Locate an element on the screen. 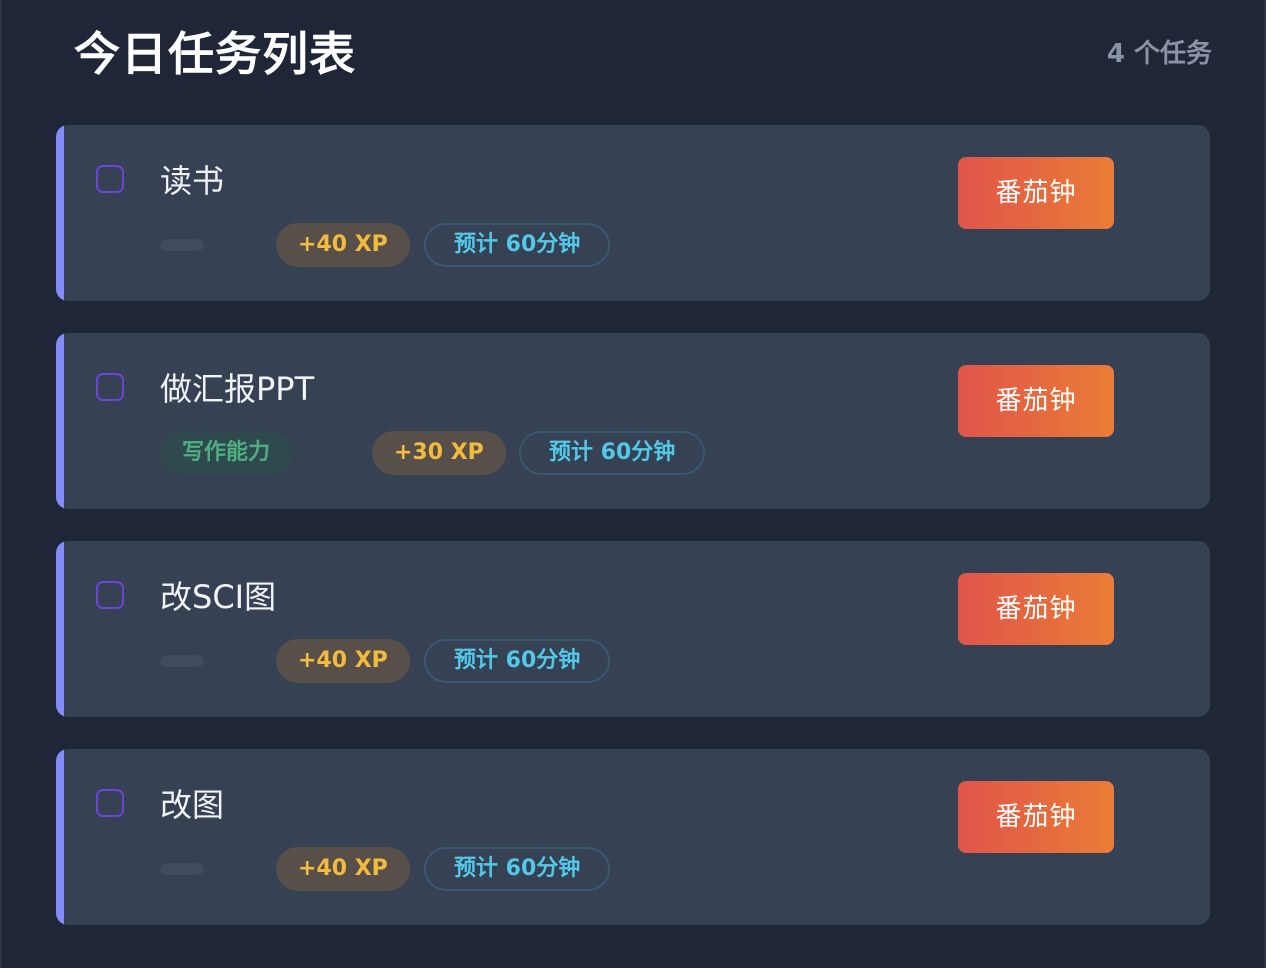 The height and width of the screenshot is (968, 1266). page-title: 今日任务列表 is located at coordinates (215, 54).